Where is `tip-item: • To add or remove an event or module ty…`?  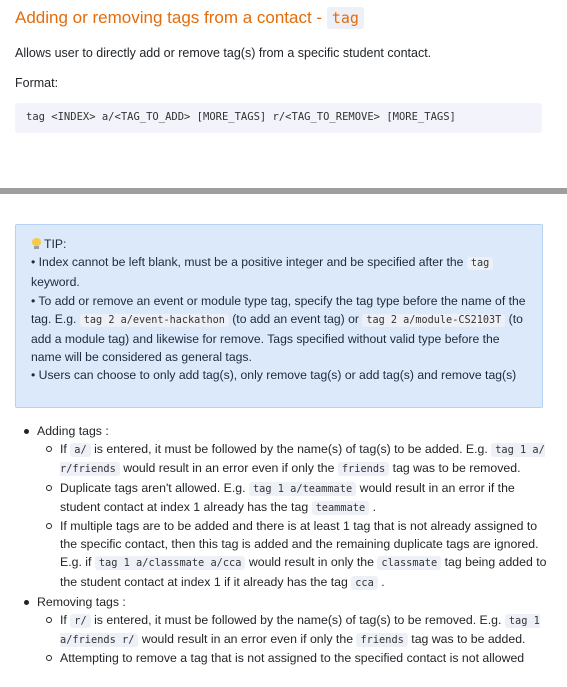 tip-item: • To add or remove an event or module ty… is located at coordinates (279, 329).